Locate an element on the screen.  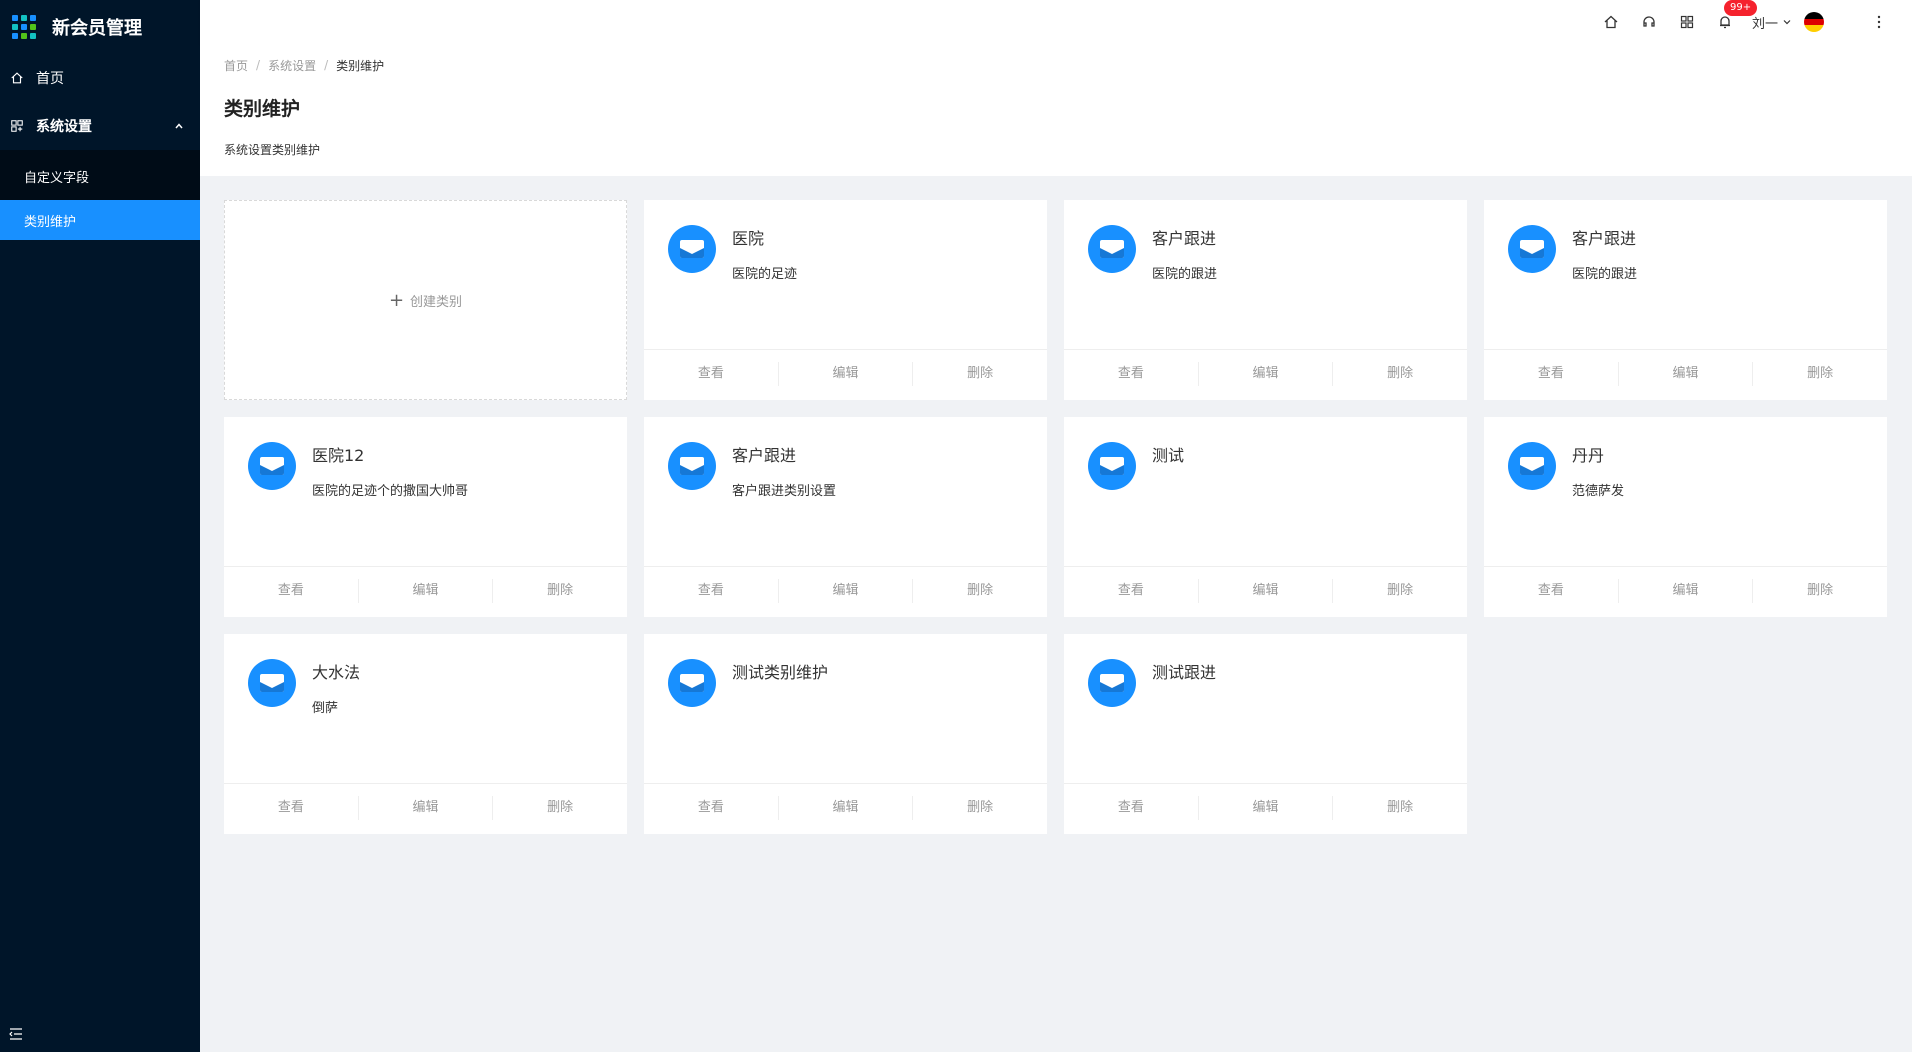
create-category-label: 创建类别 is located at coordinates (436, 302).